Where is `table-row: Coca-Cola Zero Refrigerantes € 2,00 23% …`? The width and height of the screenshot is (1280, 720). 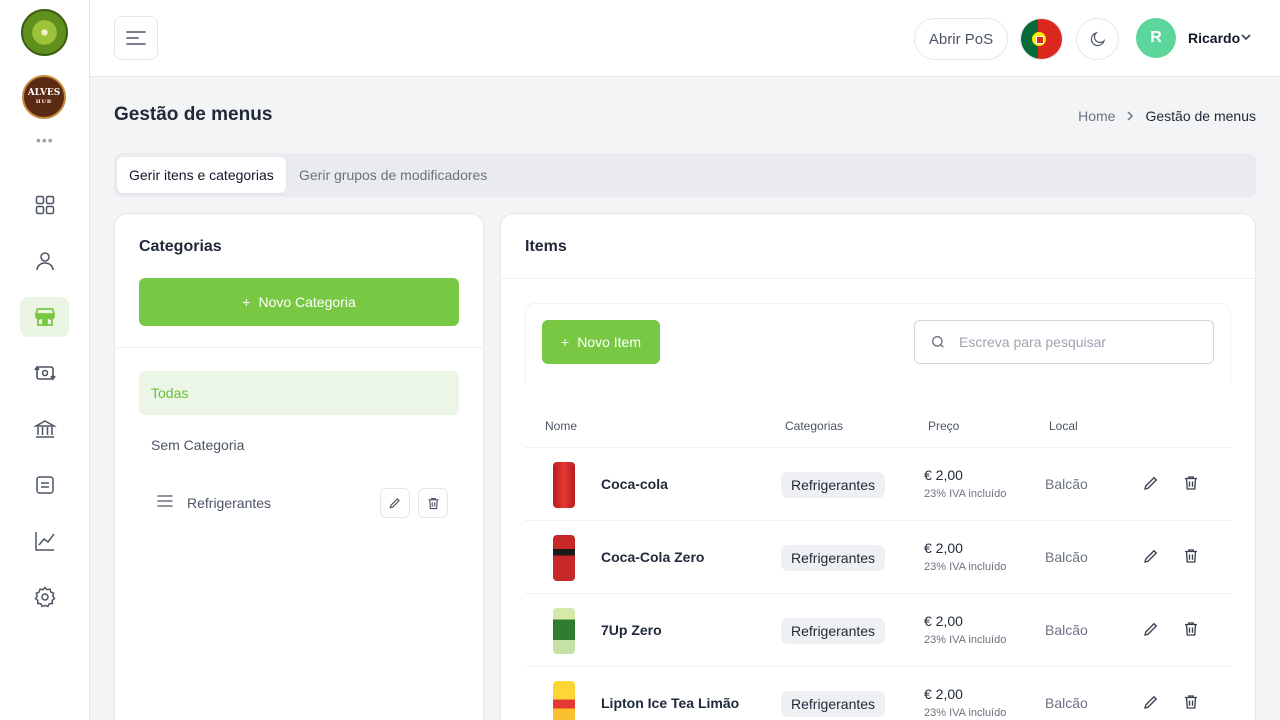 table-row: Coca-Cola Zero Refrigerantes € 2,00 23% … is located at coordinates (878, 556).